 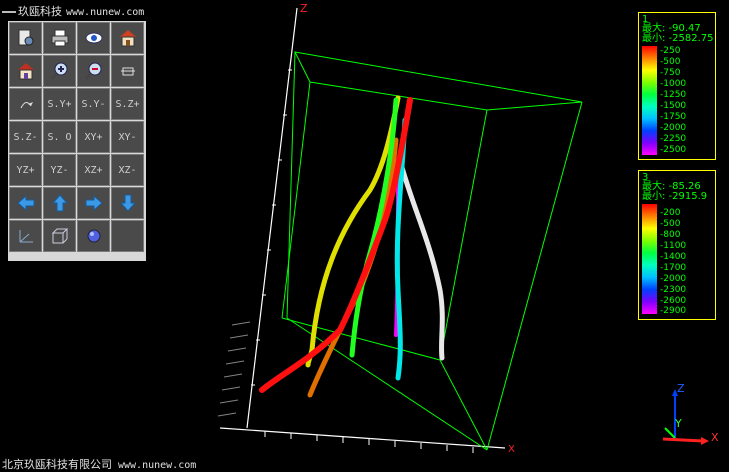 What do you see at coordinates (670, 433) in the screenshot?
I see `triad-y-axis` at bounding box center [670, 433].